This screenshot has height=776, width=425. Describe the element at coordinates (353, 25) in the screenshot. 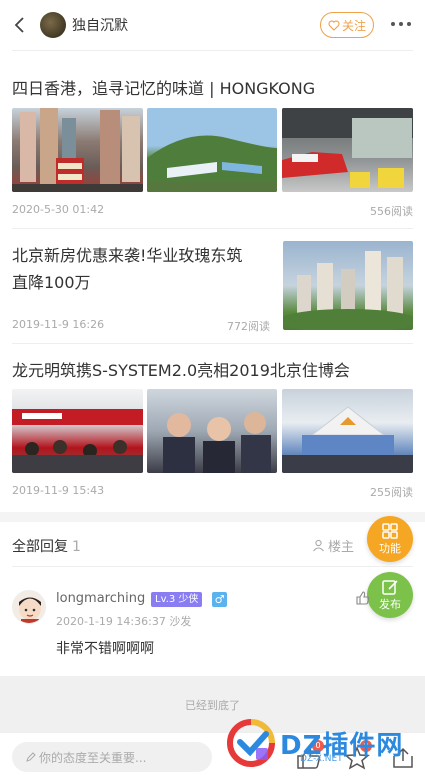

I see `follow-label: 关注` at that location.